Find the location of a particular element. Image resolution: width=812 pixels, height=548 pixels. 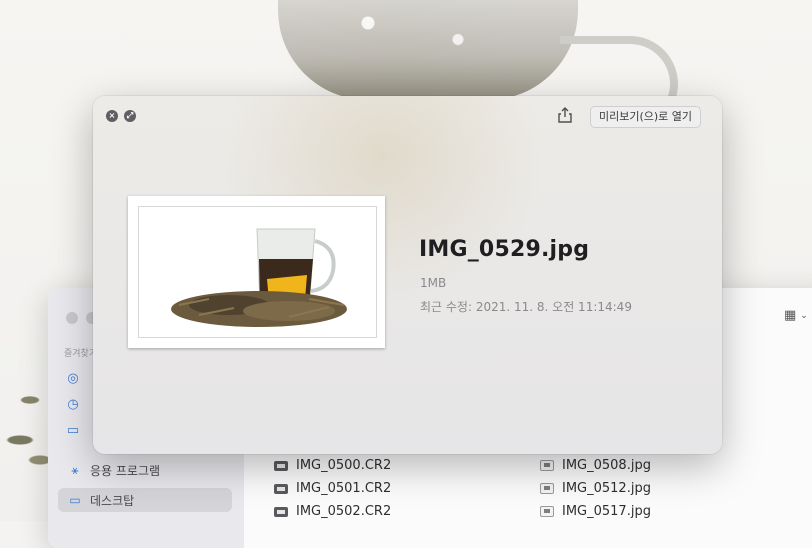

file-item: IMG_0501.CR2 is located at coordinates (332, 488).